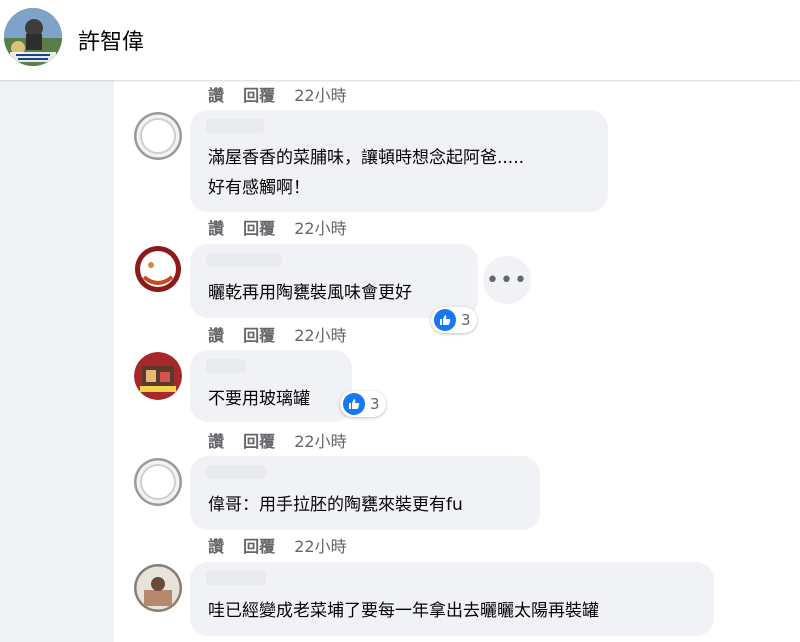 The width and height of the screenshot is (800, 642). I want to click on more-horizontal-icon: •••, so click(507, 280).